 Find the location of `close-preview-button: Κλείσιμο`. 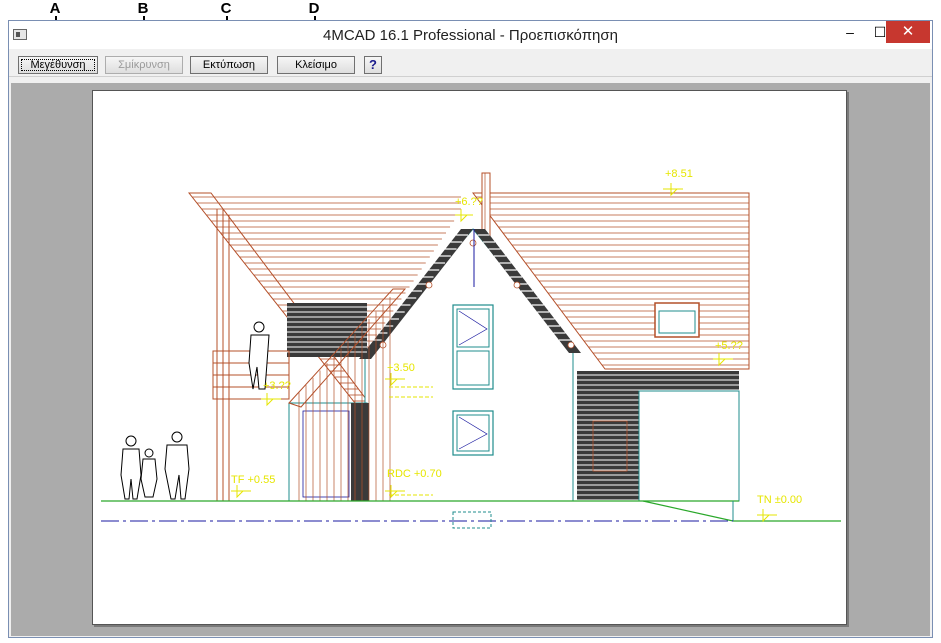

close-preview-button: Κλείσιμο is located at coordinates (316, 65).